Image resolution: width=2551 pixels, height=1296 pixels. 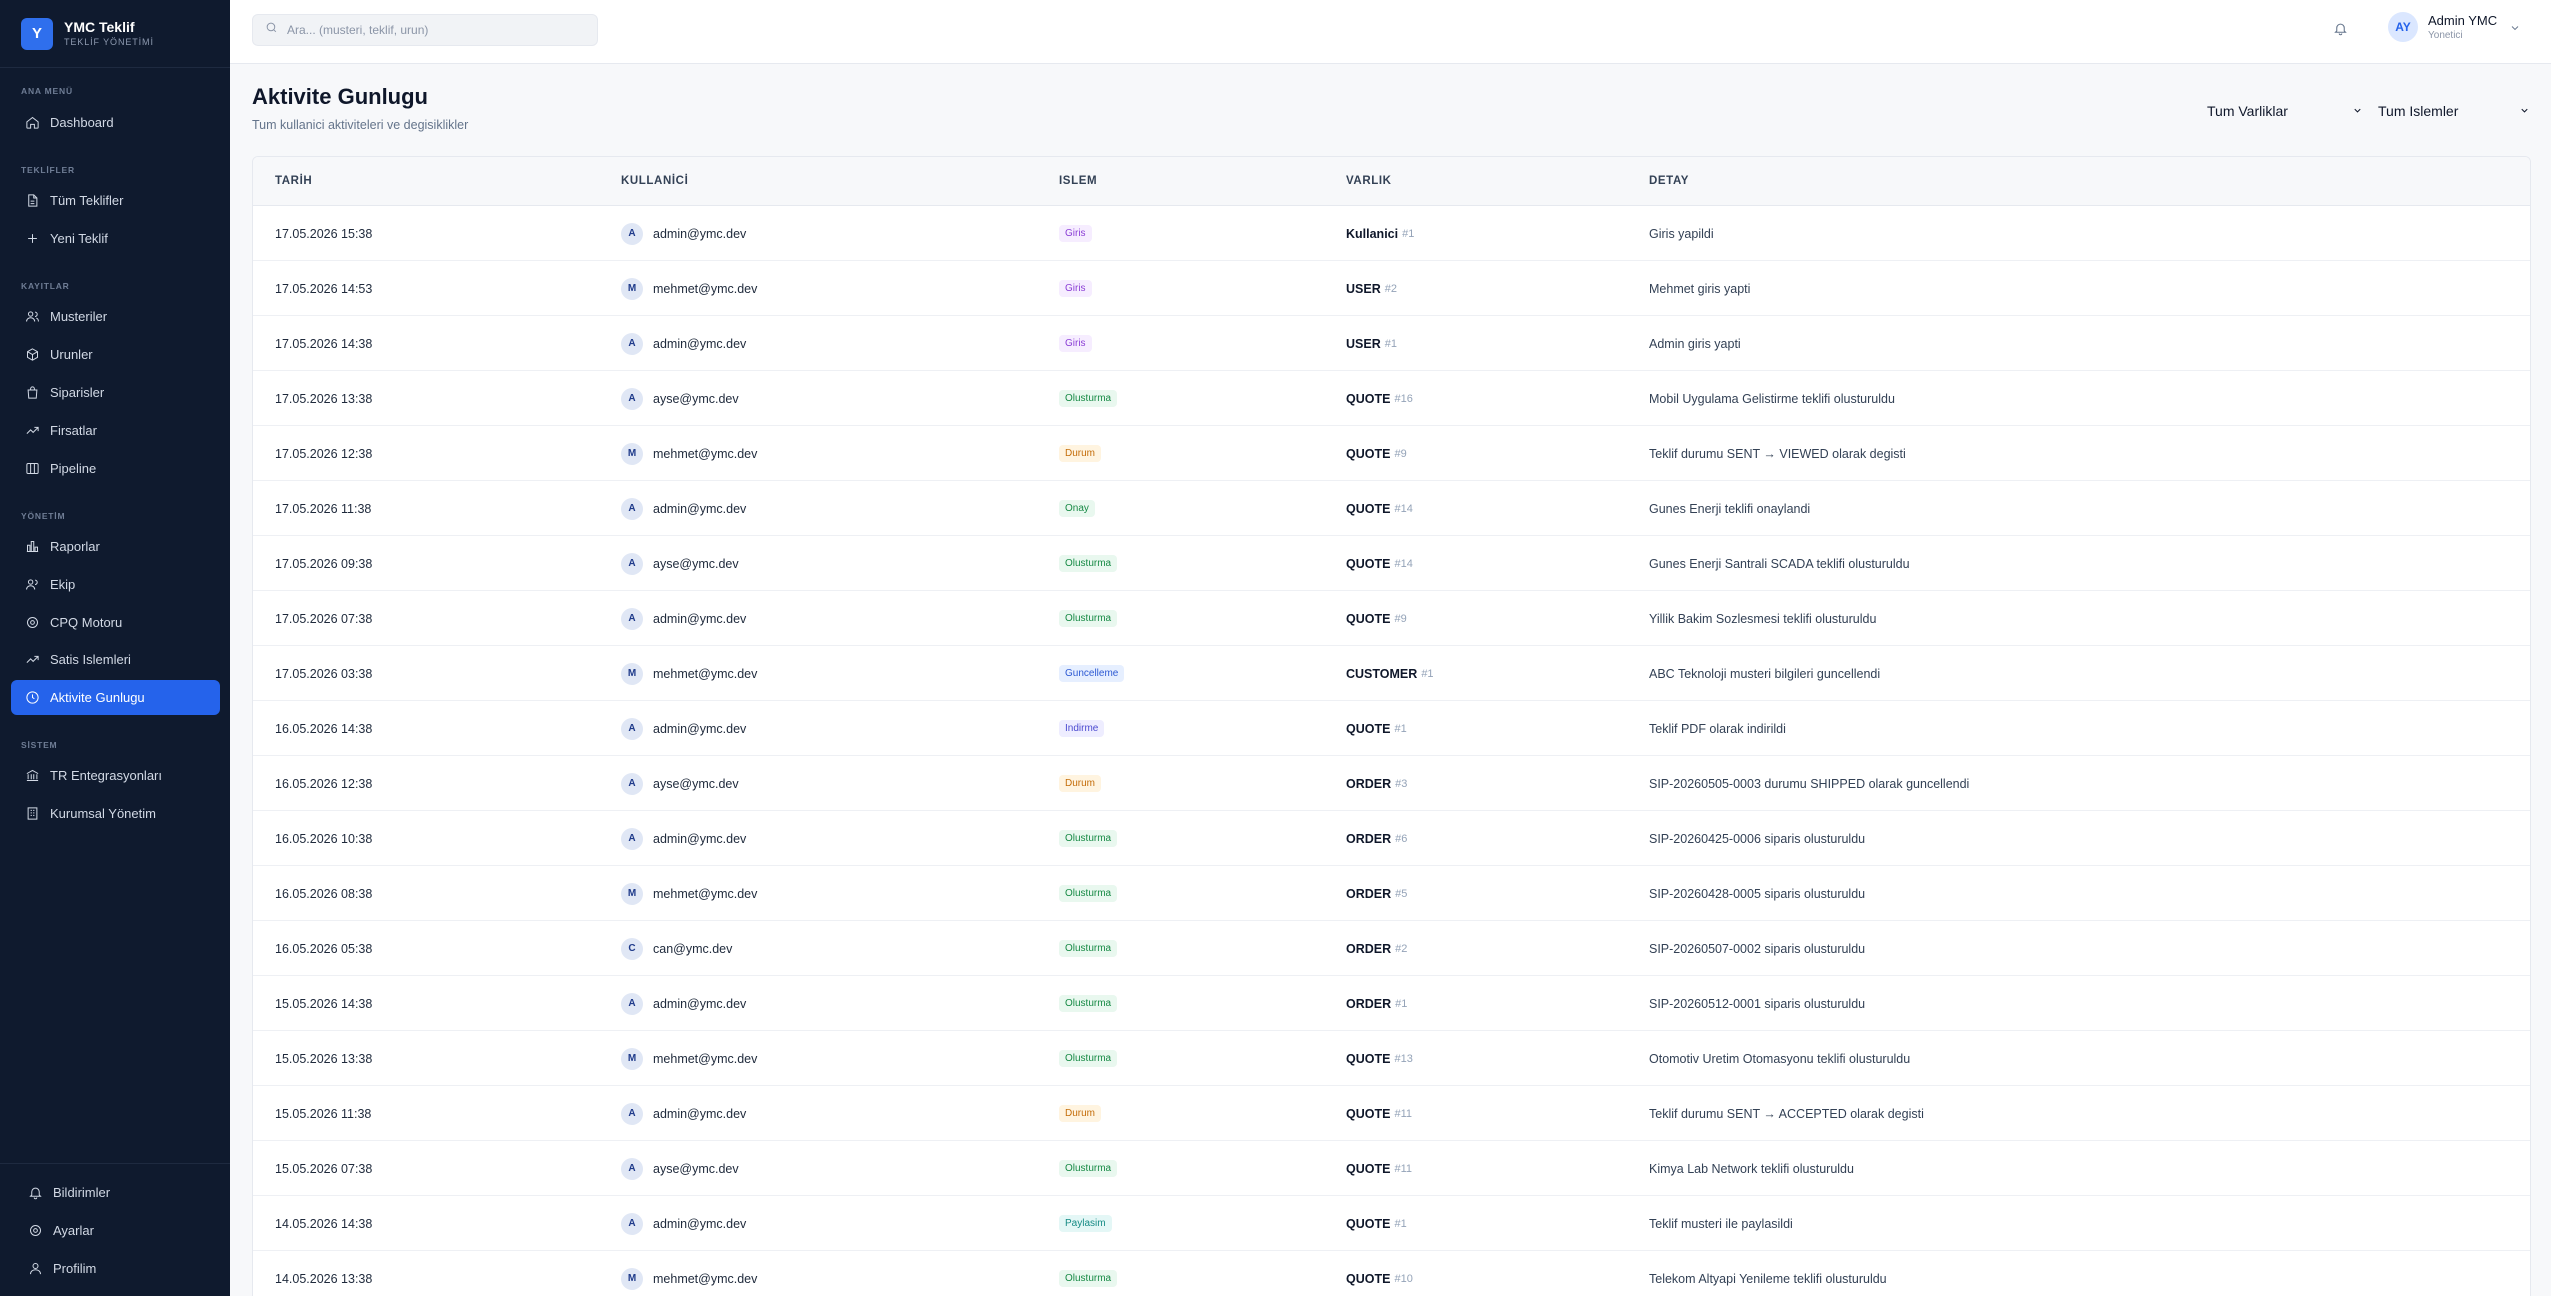 I want to click on action-badge: Olusturma, so click(x=1088, y=618).